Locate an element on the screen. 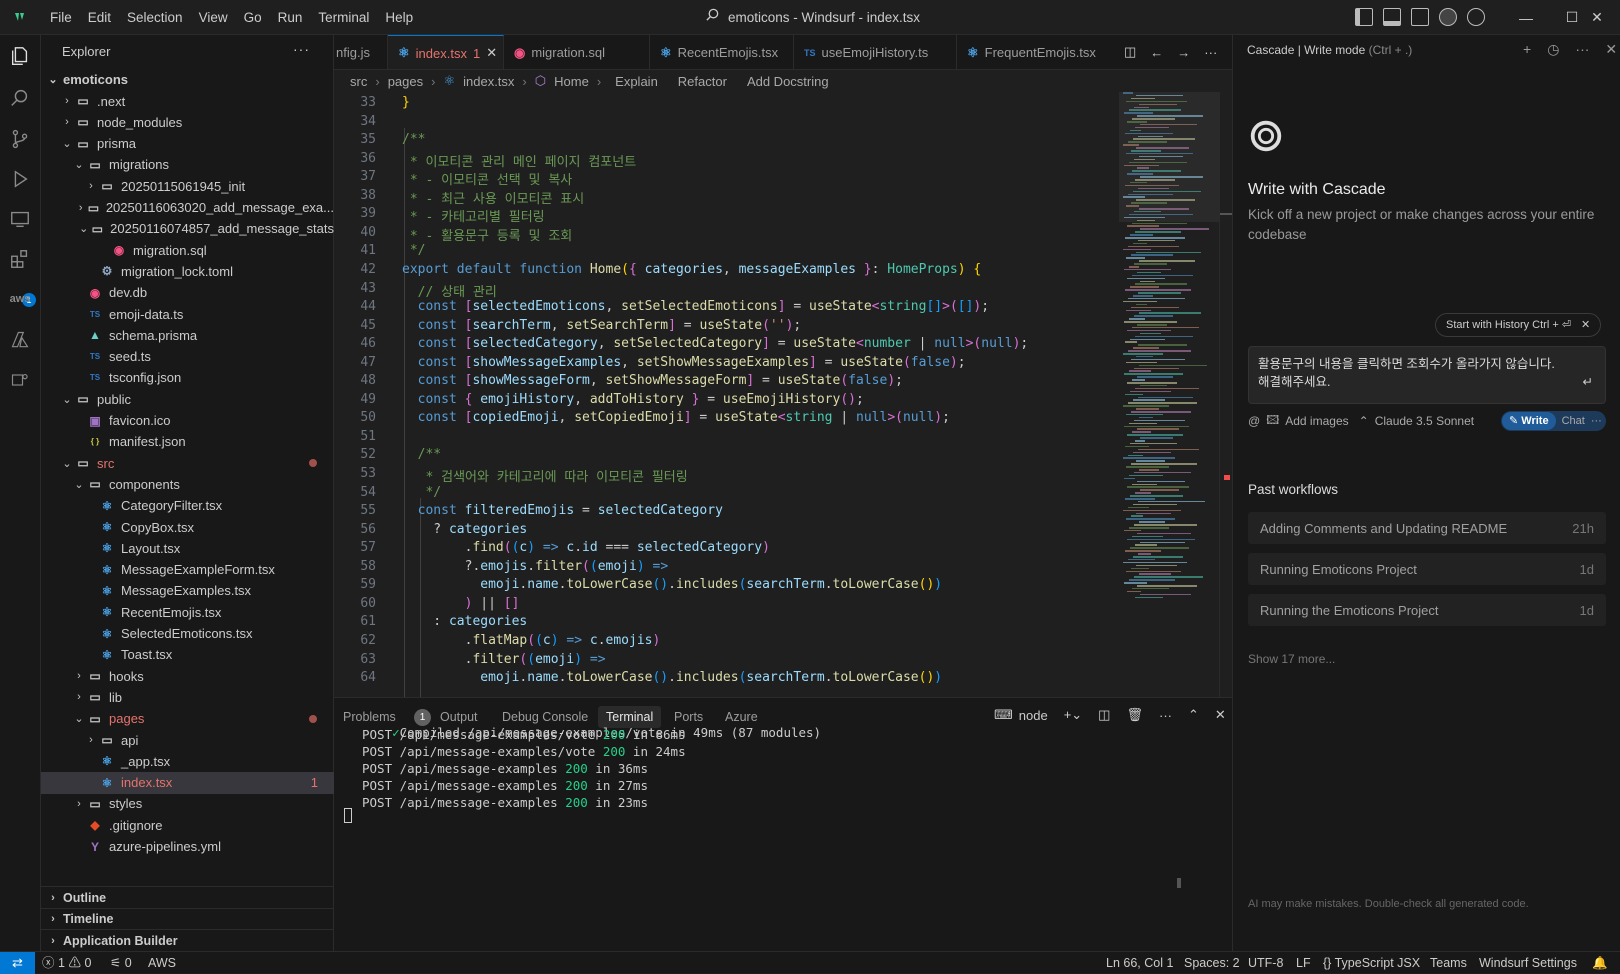 The image size is (1620, 974). close-cascade-icon: ✕ is located at coordinates (1611, 49).